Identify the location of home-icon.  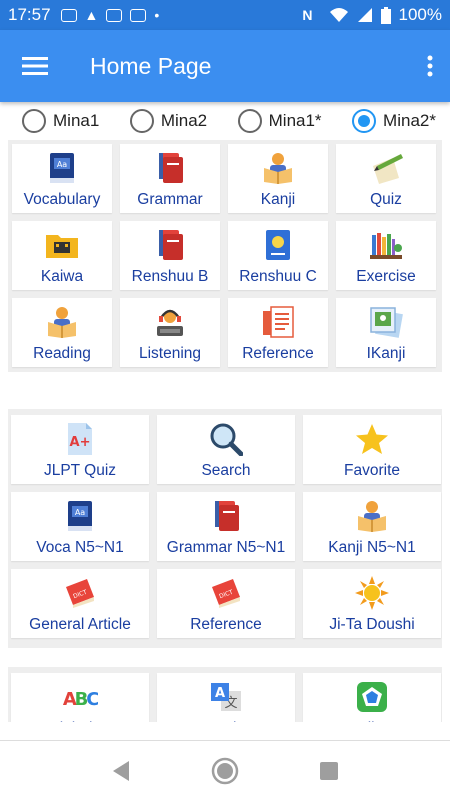
(225, 771).